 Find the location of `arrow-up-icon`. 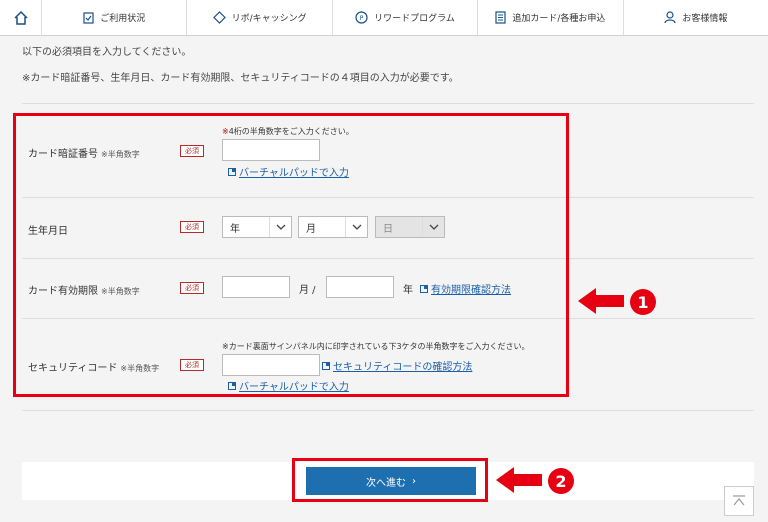

arrow-up-icon is located at coordinates (739, 500).